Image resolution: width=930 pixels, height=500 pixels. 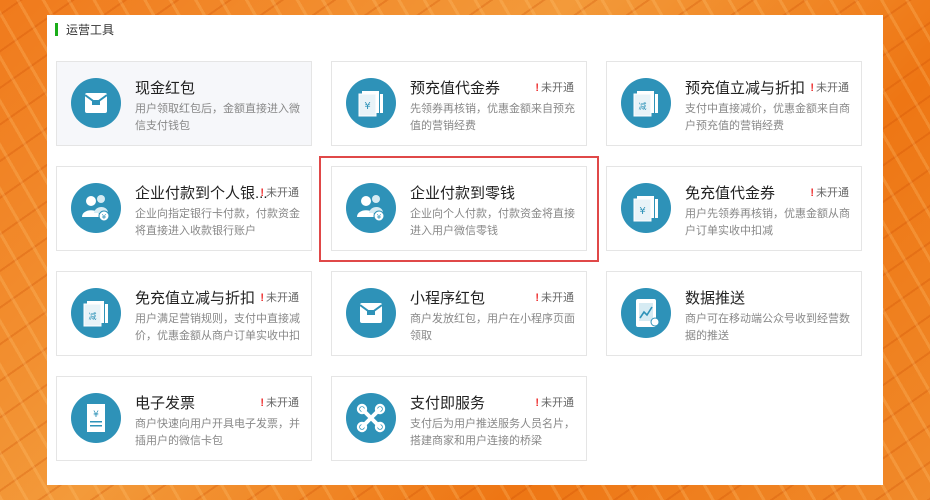 I want to click on tool-card-title: 数据推送, so click(x=715, y=298).